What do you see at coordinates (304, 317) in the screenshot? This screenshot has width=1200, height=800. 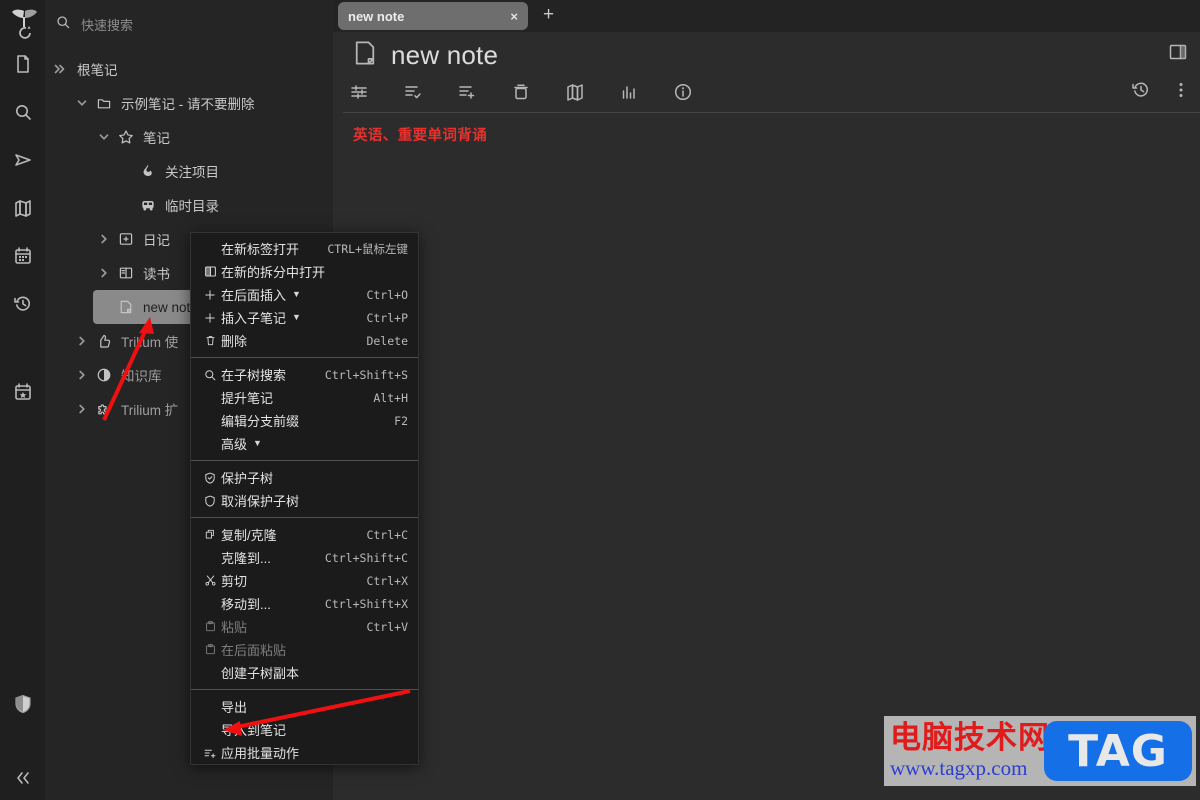 I see `context-menu-item: 插入子笔记 ▼ Ctrl+P` at bounding box center [304, 317].